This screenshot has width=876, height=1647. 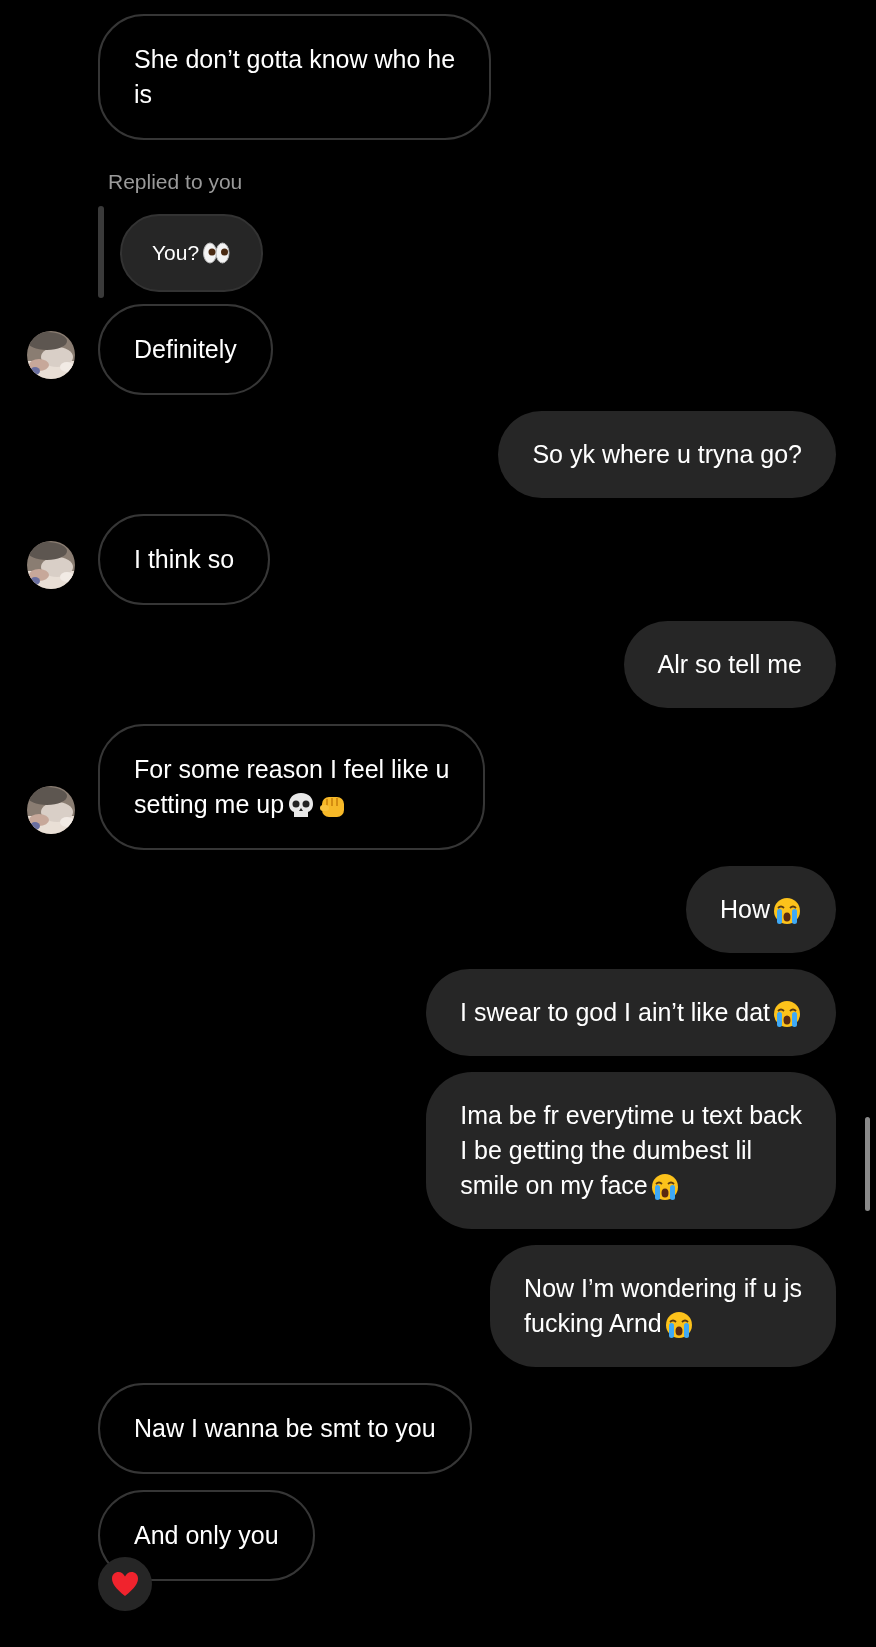 What do you see at coordinates (729, 664) in the screenshot?
I see `message-bubble: Alr so tell me` at bounding box center [729, 664].